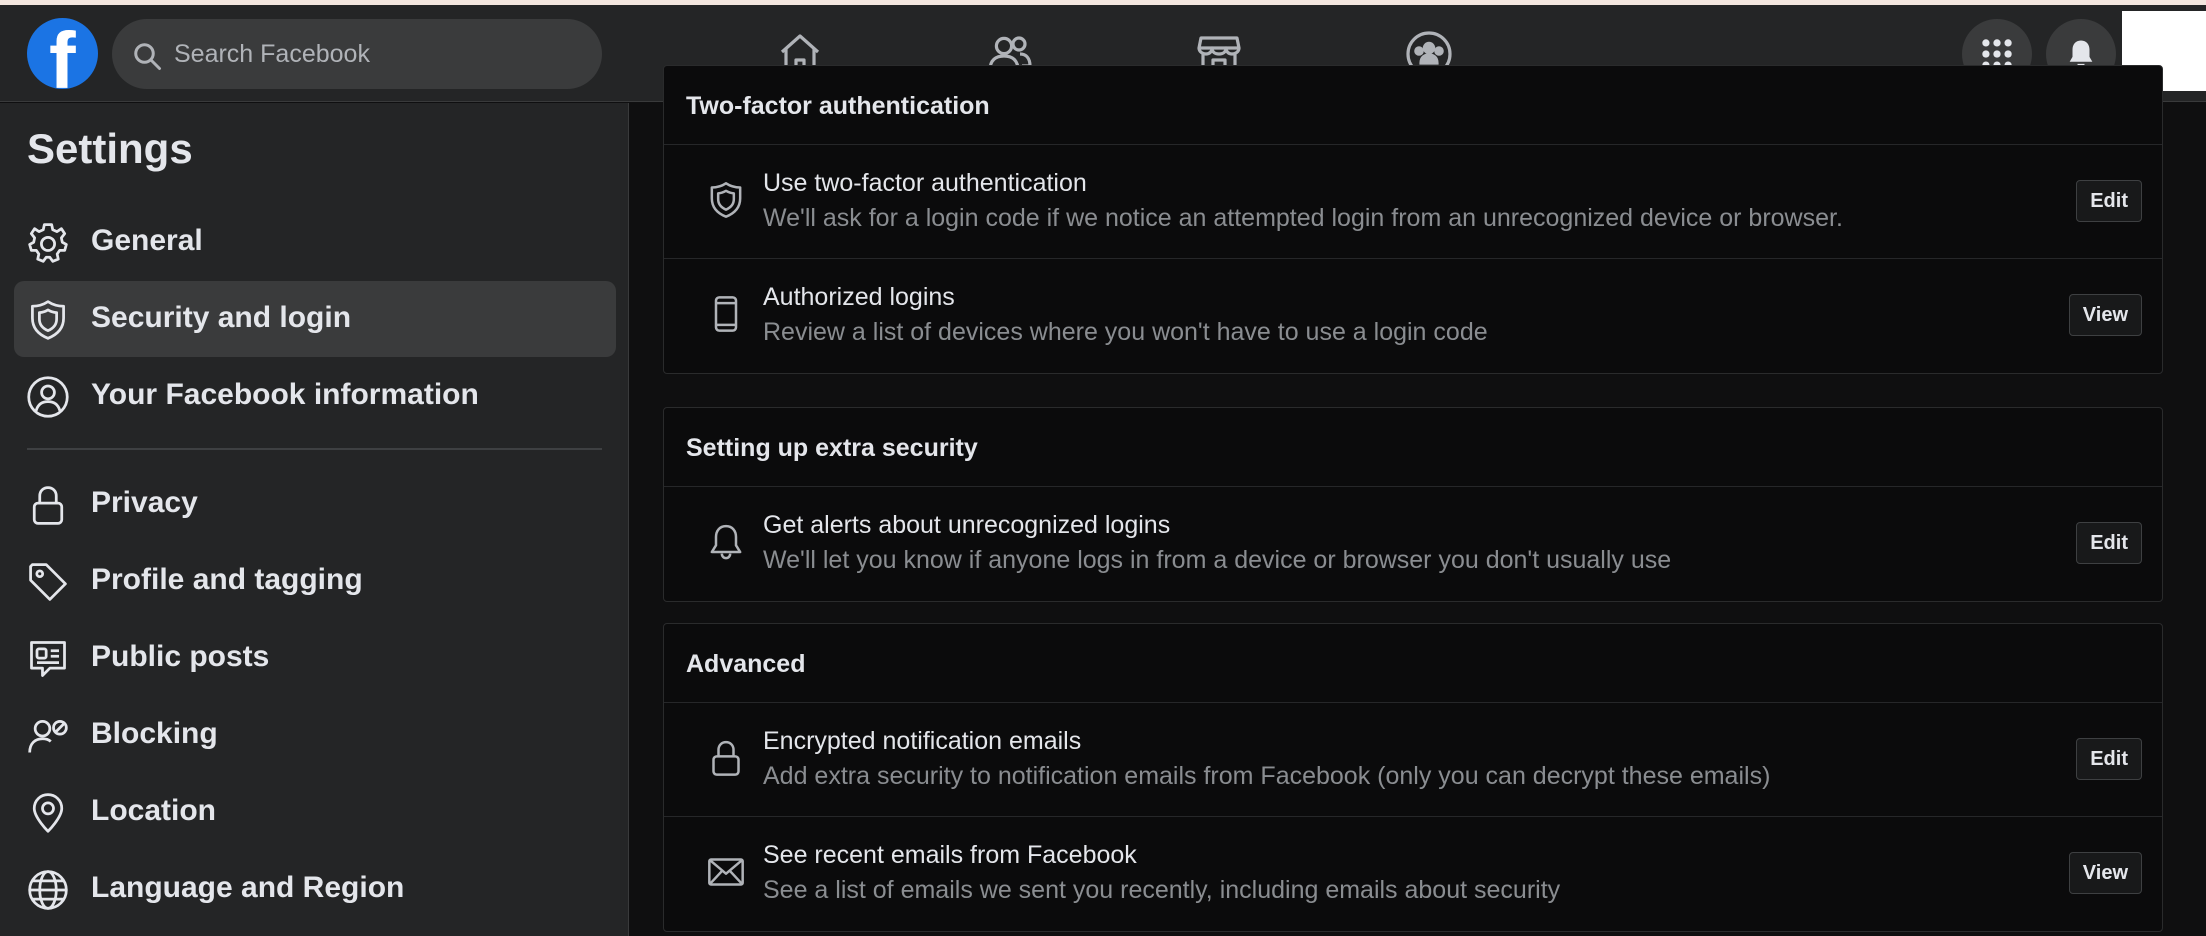  I want to click on section-heading: Setting up extra security, so click(832, 448).